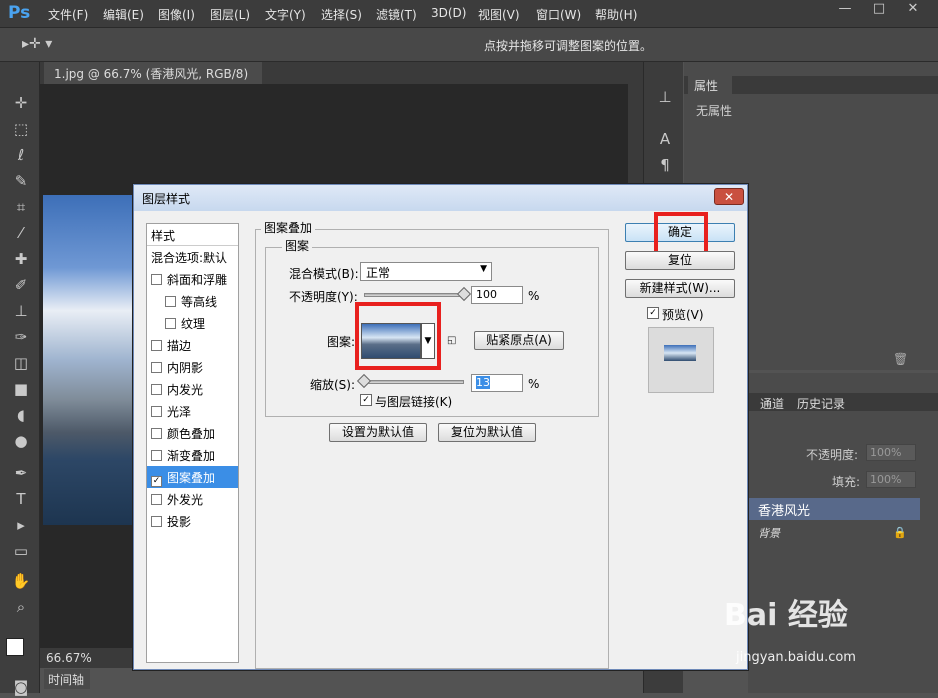  I want to click on crop-tool-icon: ⌗, so click(21, 207).